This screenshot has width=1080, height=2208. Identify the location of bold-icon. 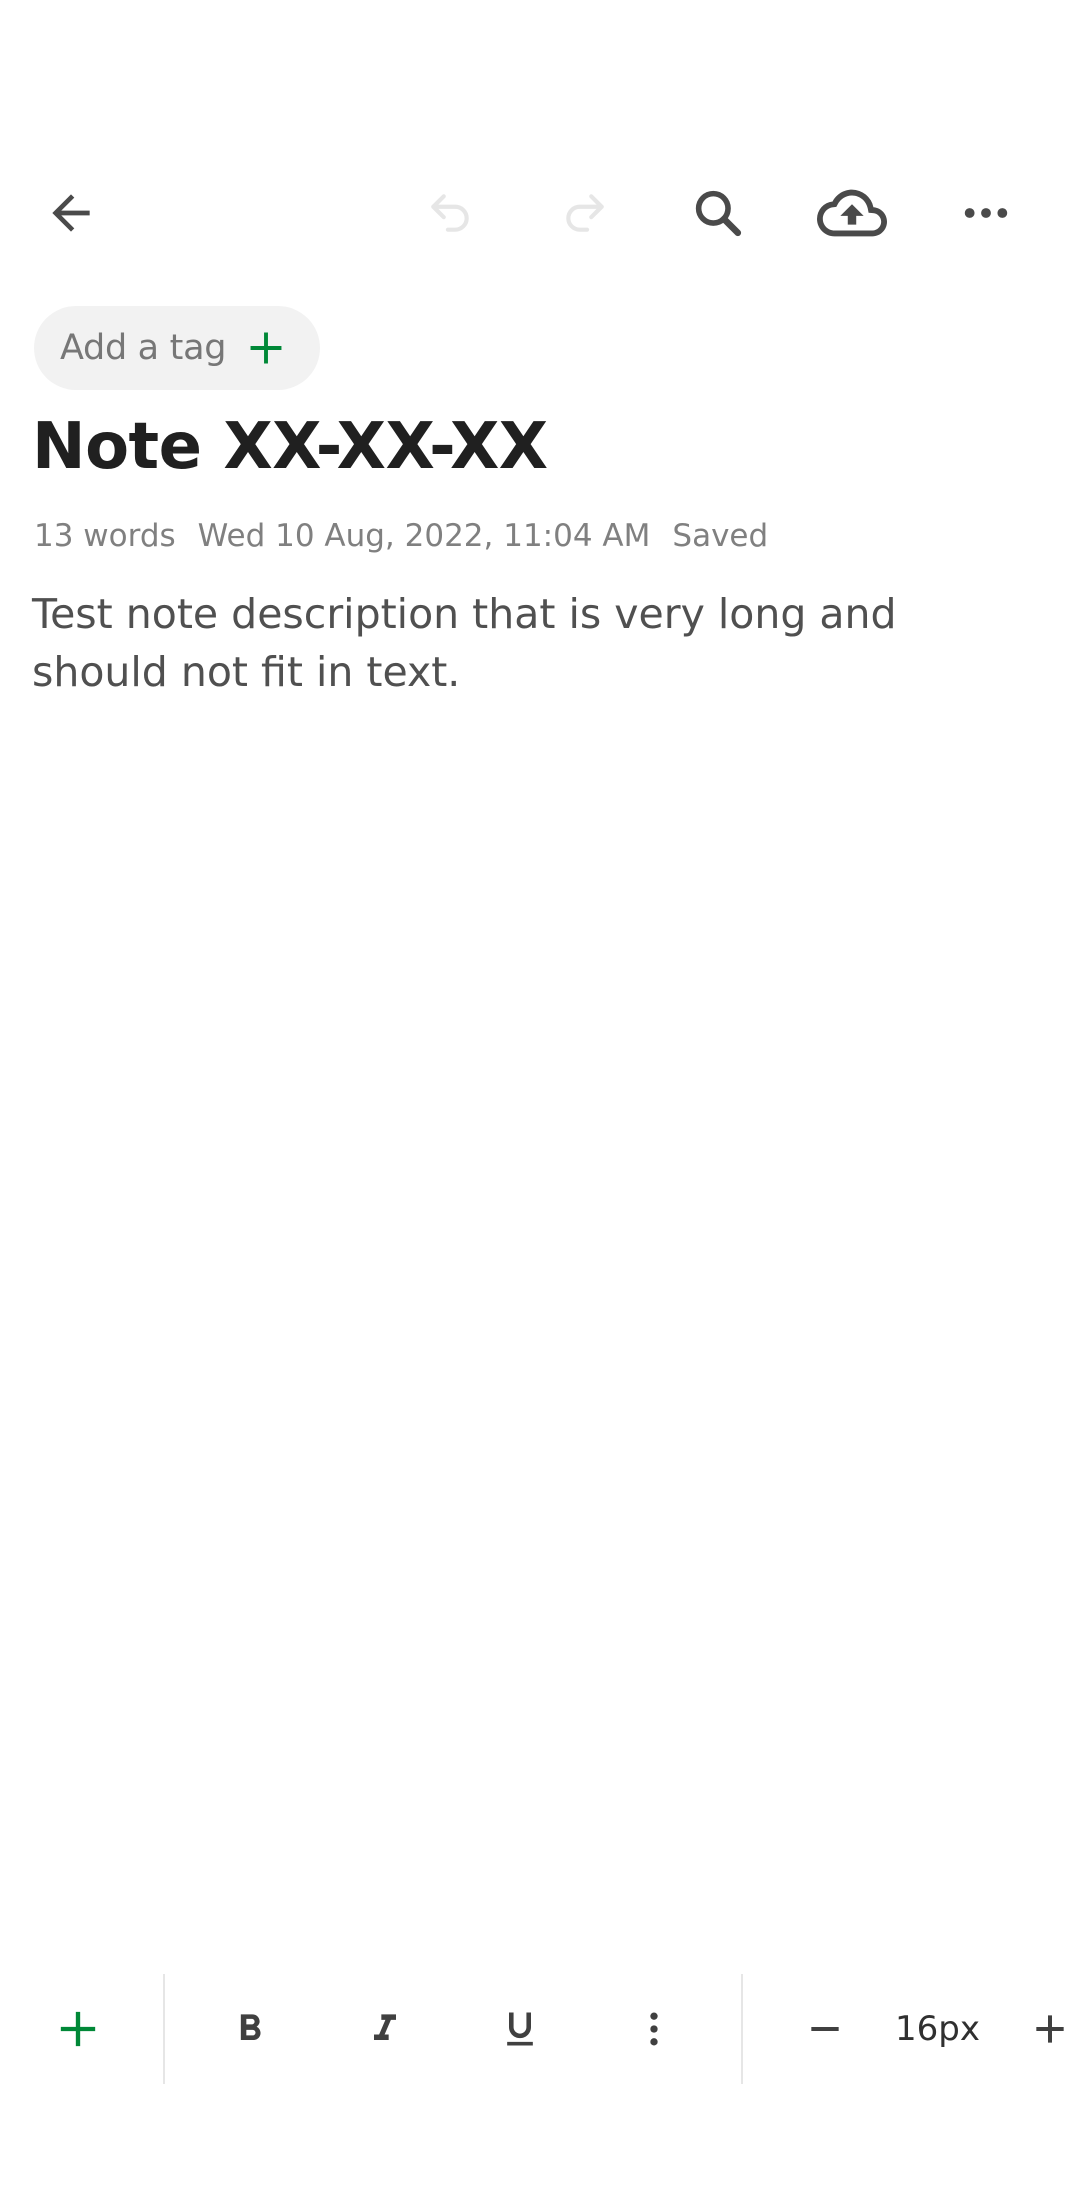
(250, 2027).